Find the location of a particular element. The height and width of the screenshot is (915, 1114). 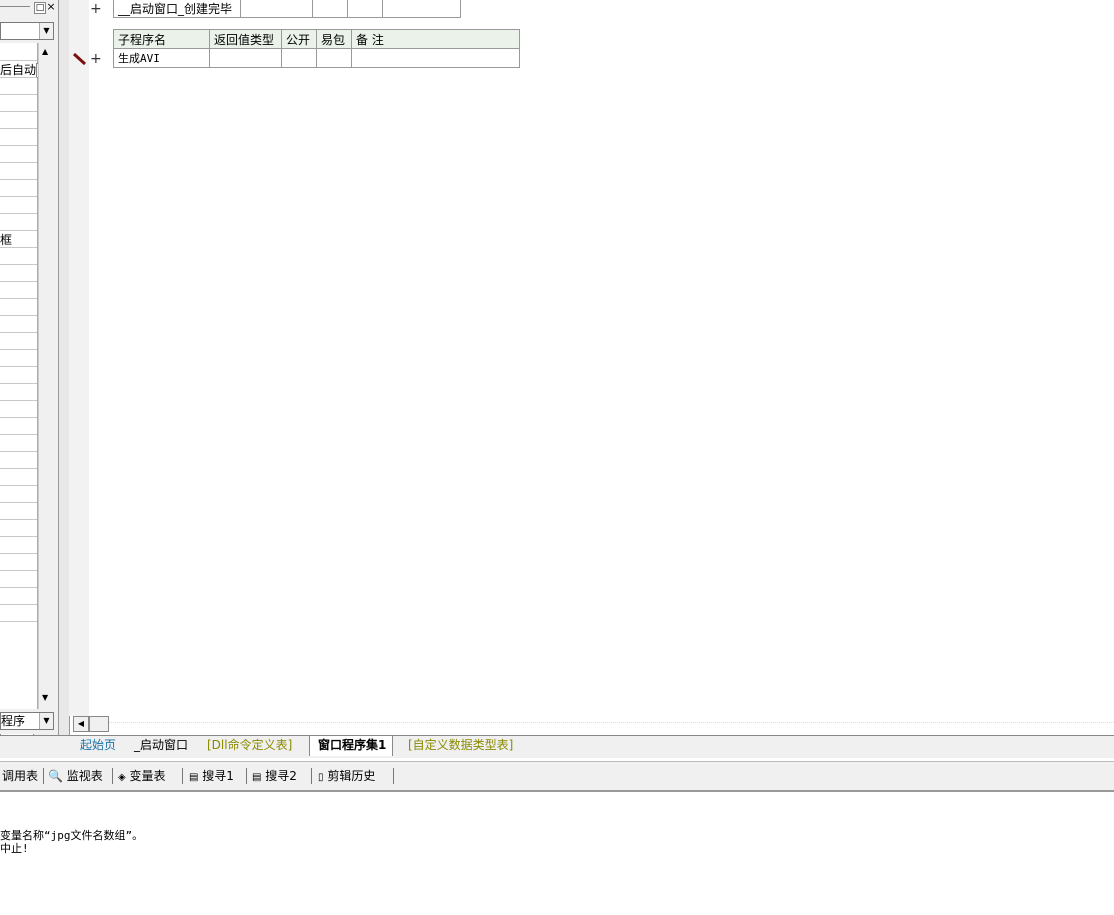

tab-label: 起始页 is located at coordinates (98, 745).